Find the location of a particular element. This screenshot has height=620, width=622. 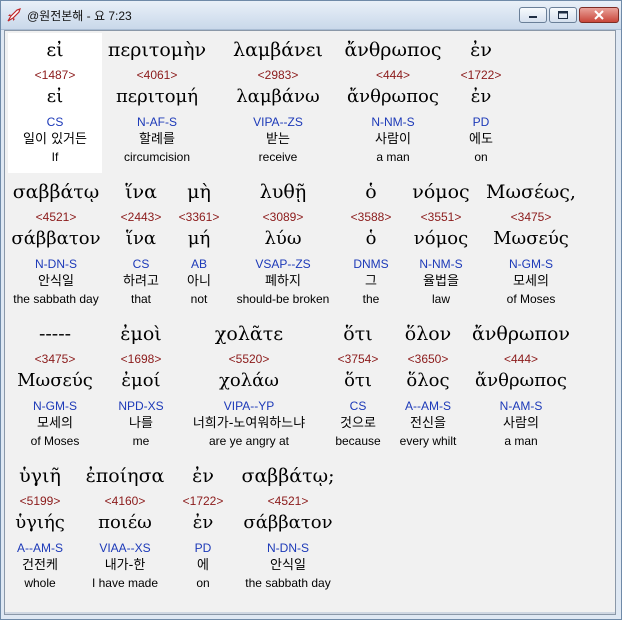

korean-gloss: 건전케 is located at coordinates (40, 565).